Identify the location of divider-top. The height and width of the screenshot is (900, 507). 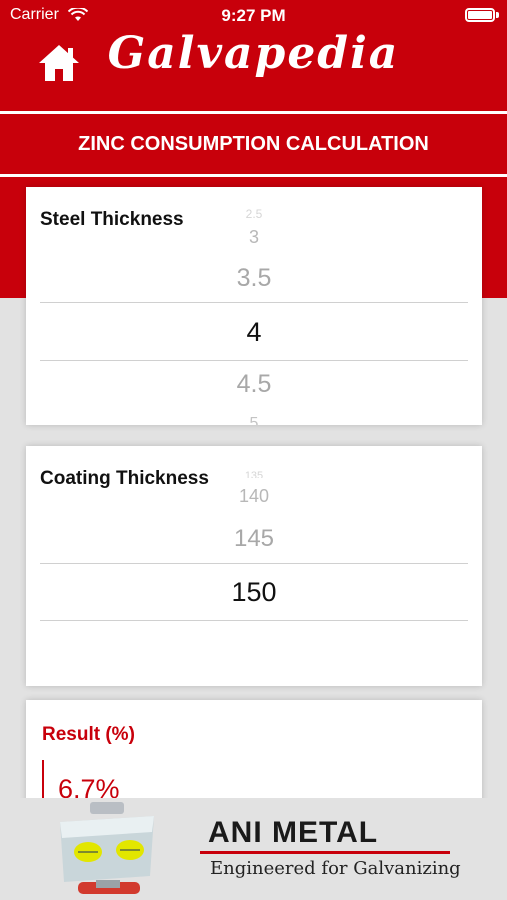
(253, 112).